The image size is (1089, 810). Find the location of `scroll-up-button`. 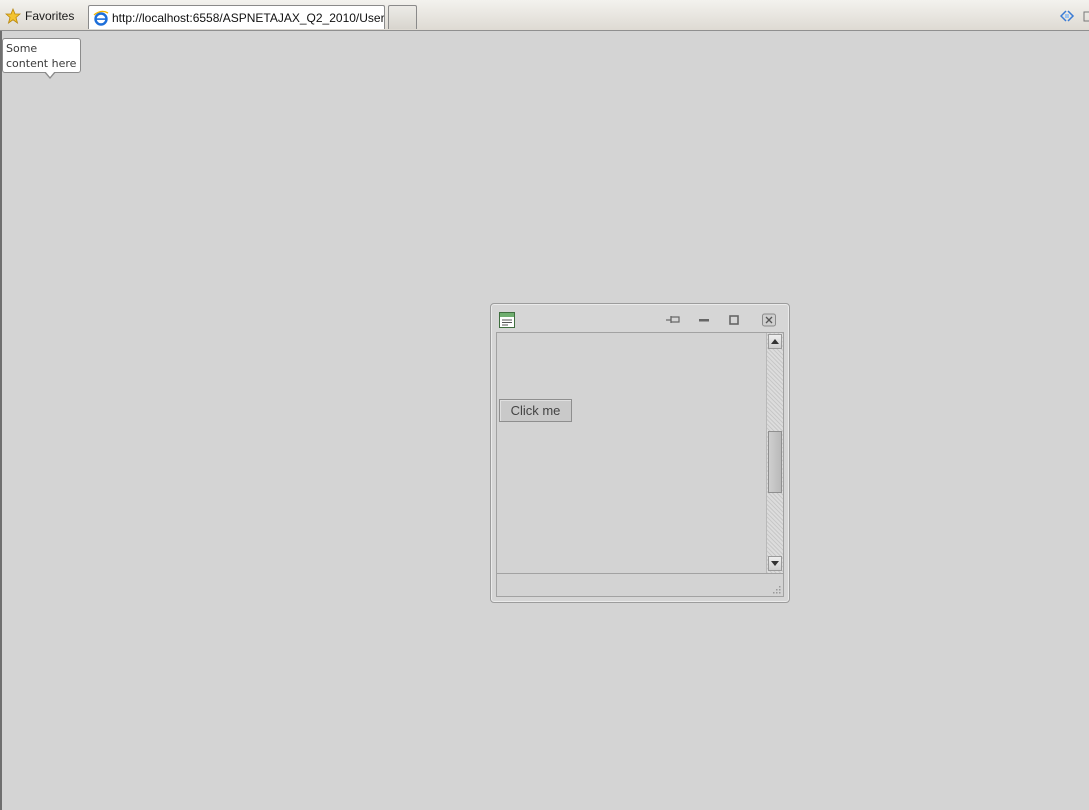

scroll-up-button is located at coordinates (775, 341).